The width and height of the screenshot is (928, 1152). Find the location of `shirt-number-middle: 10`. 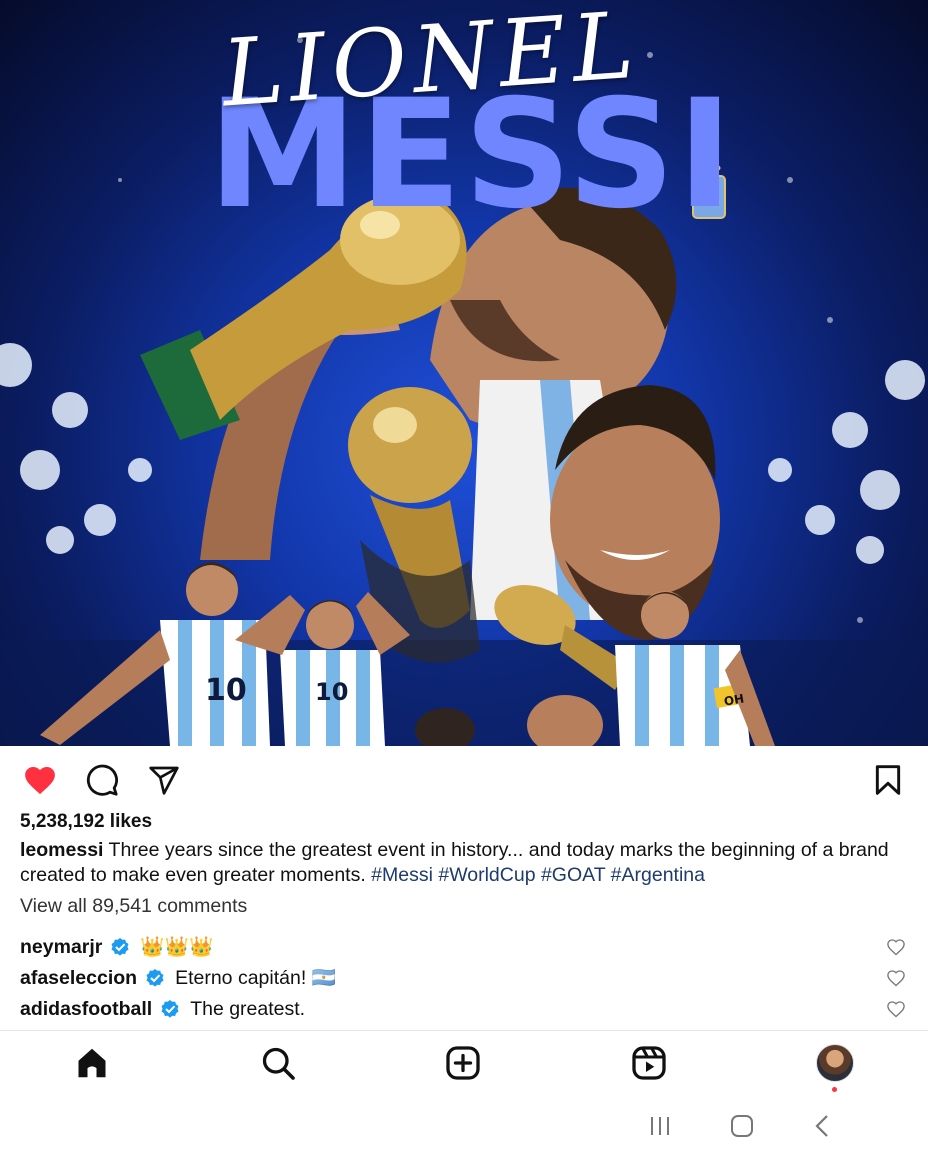

shirt-number-middle: 10 is located at coordinates (331, 692).